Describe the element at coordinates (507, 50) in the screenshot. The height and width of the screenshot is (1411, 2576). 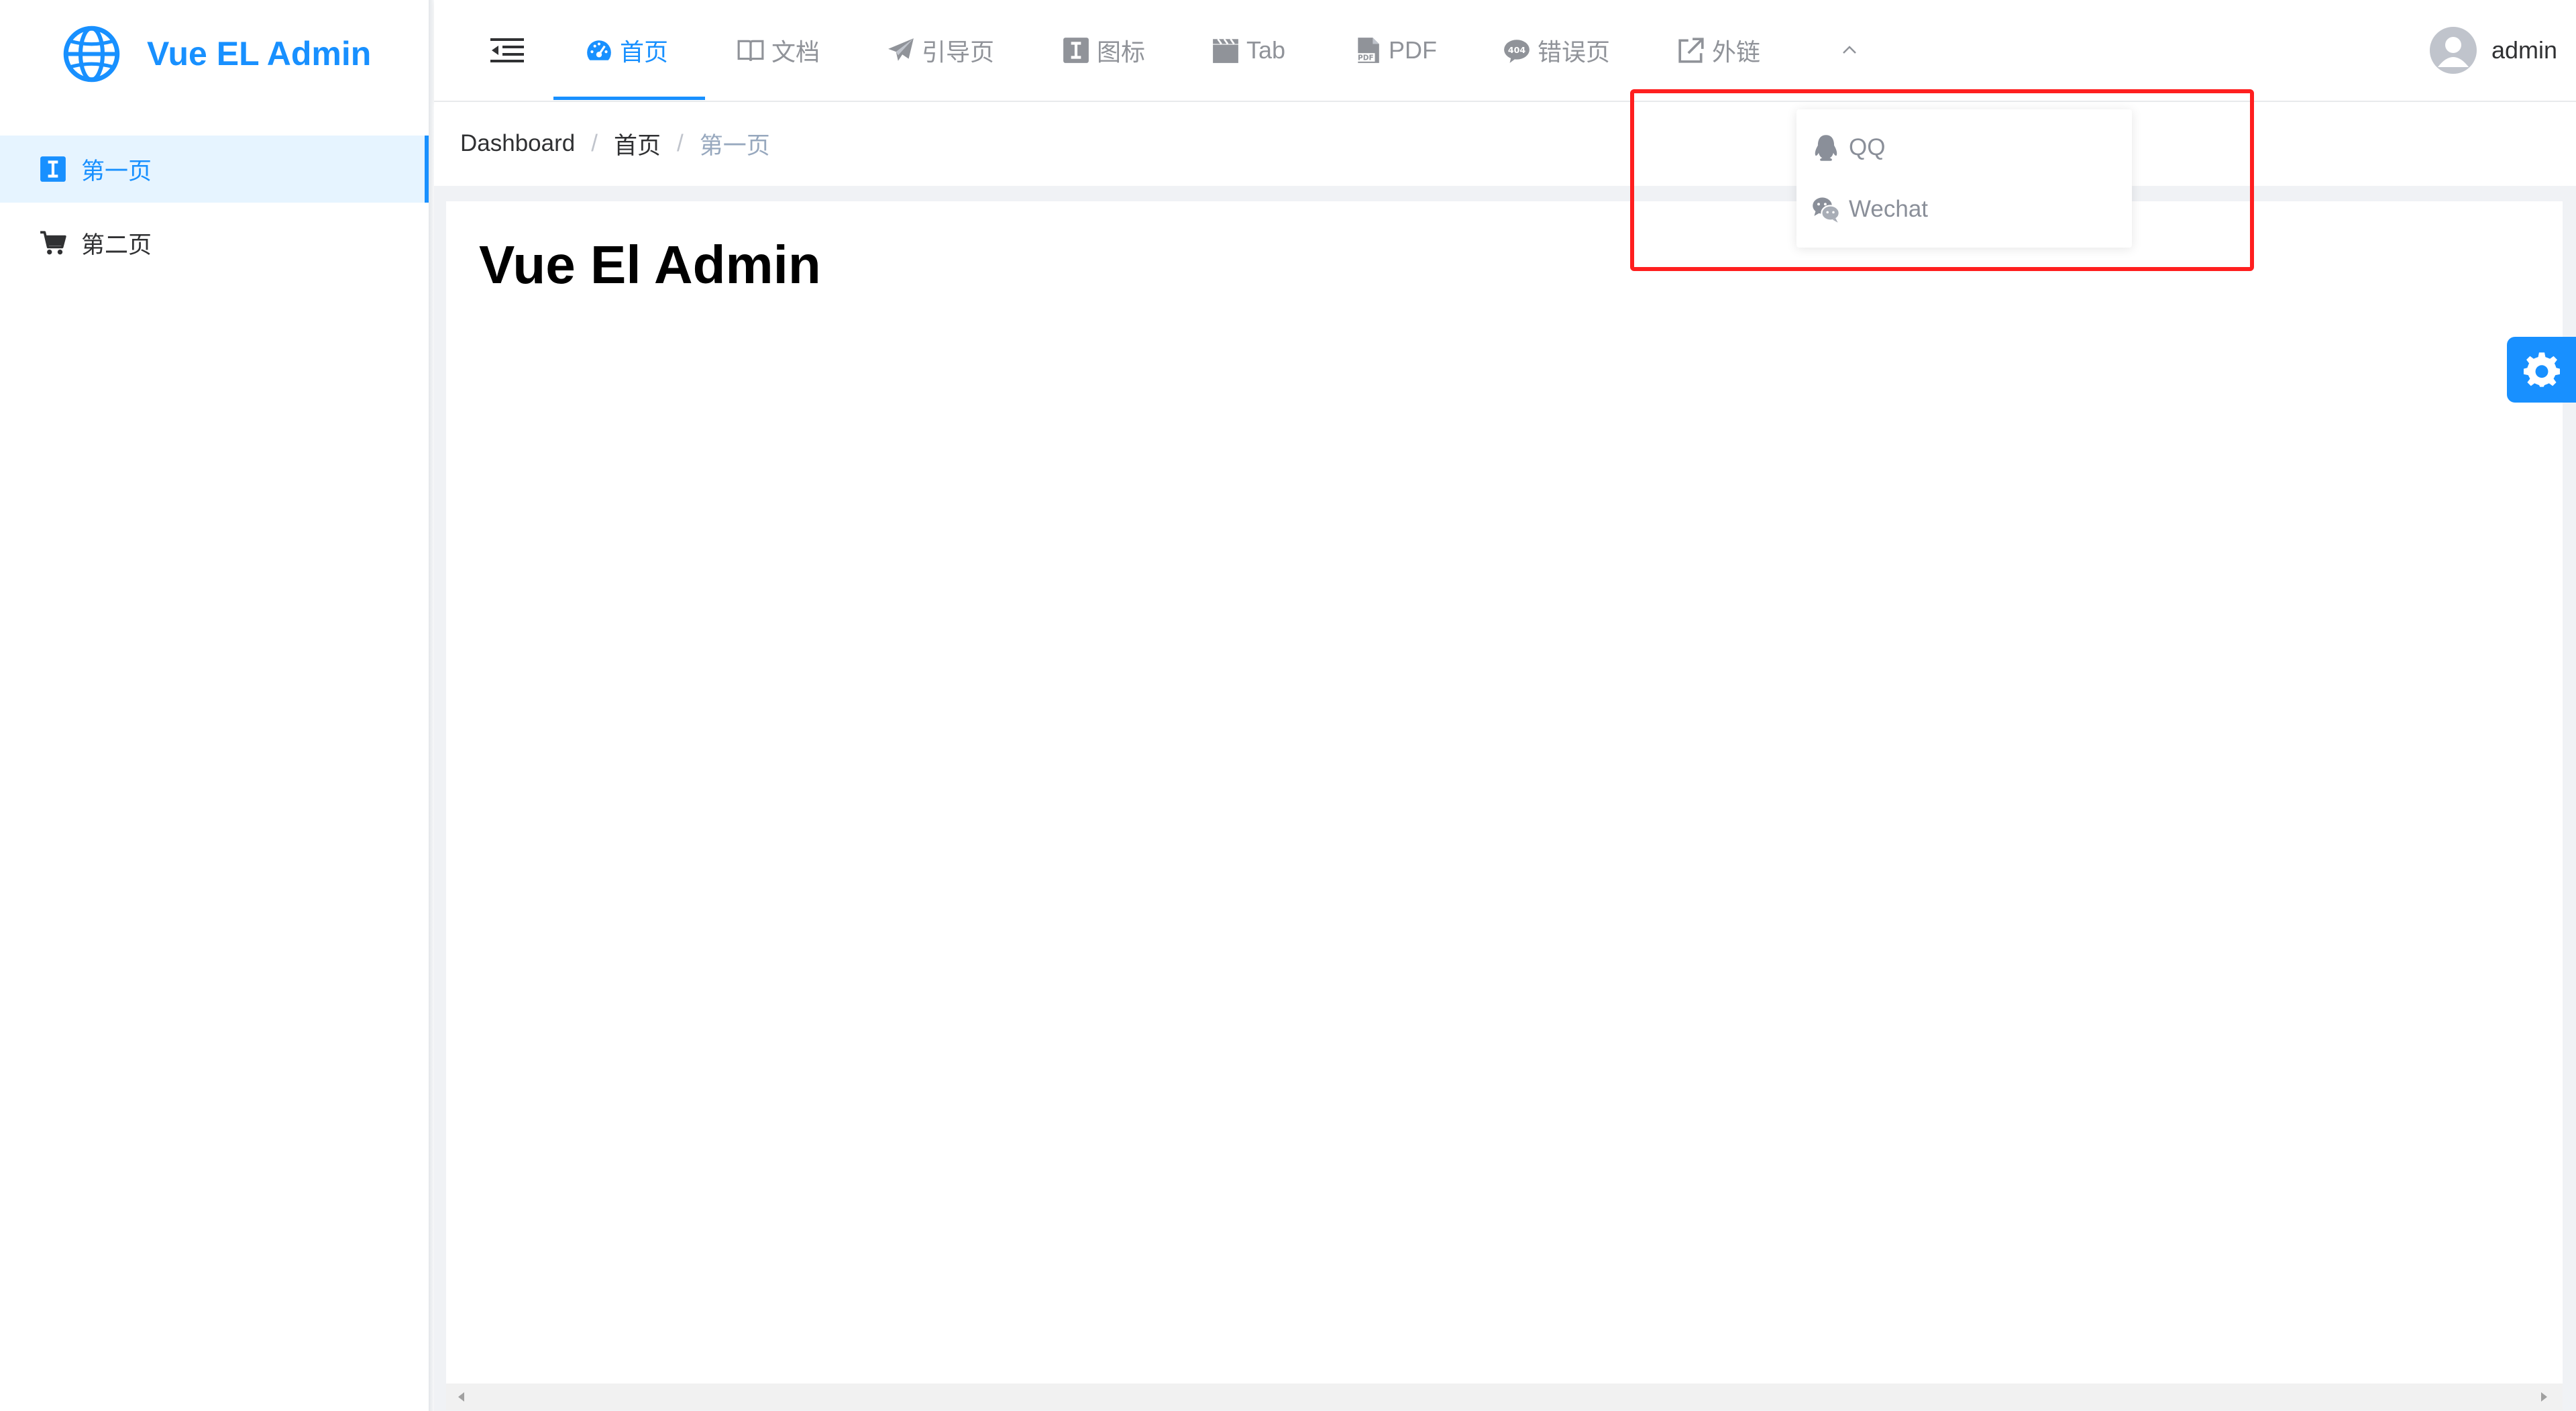
I see `collapse-menu-icon` at that location.